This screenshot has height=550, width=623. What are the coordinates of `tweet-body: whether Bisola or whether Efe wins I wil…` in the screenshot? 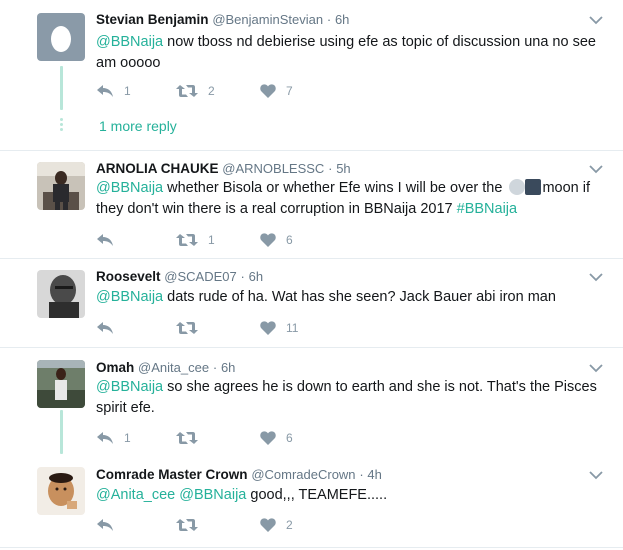 It's located at (335, 188).